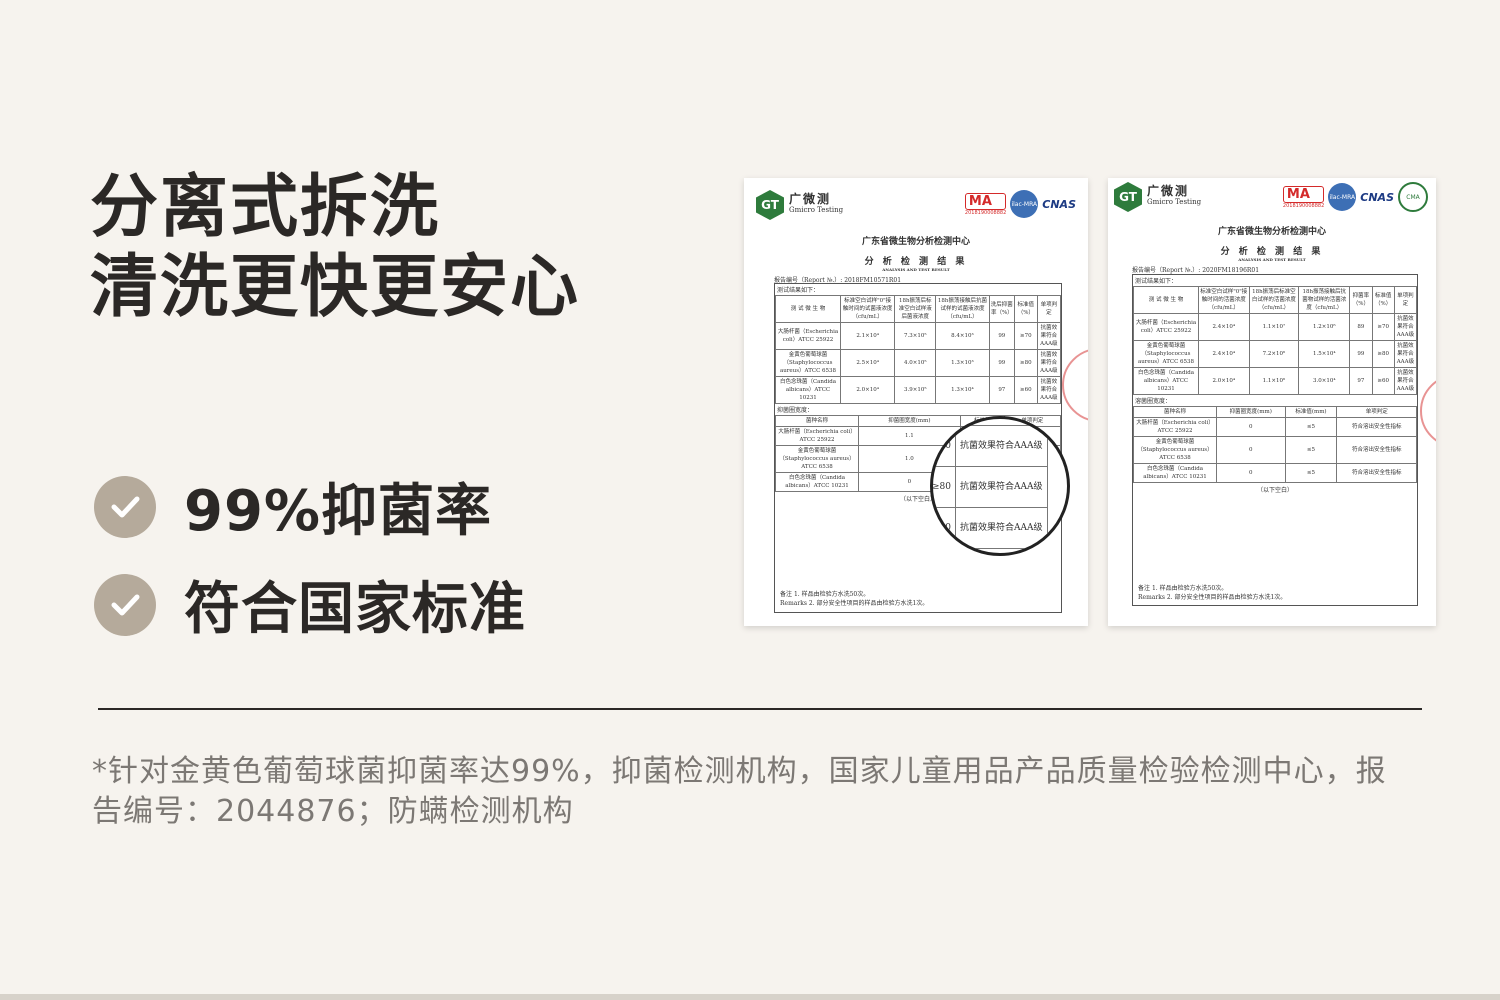 This screenshot has width=1500, height=1000. I want to click on report-number: 报告编号（Report №.）: 2020FM18196R01, so click(1196, 270).